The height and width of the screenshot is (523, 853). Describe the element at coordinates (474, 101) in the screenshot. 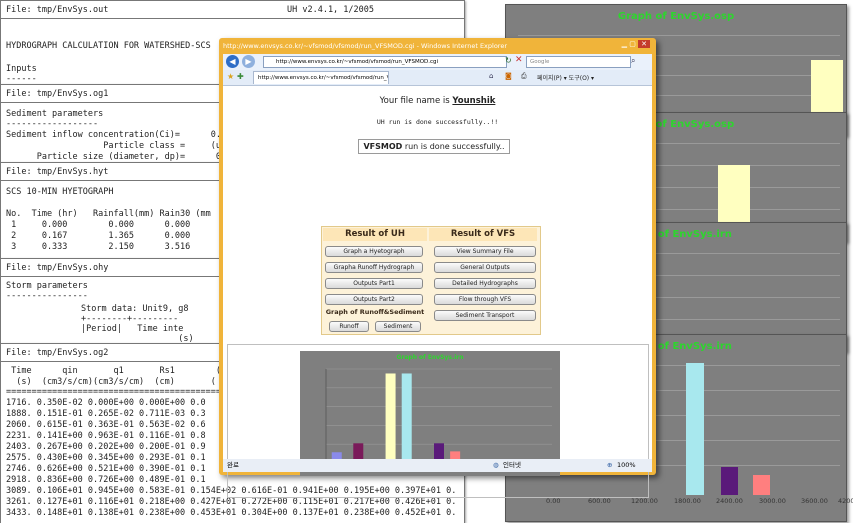

I see `file-name: Younshik` at that location.